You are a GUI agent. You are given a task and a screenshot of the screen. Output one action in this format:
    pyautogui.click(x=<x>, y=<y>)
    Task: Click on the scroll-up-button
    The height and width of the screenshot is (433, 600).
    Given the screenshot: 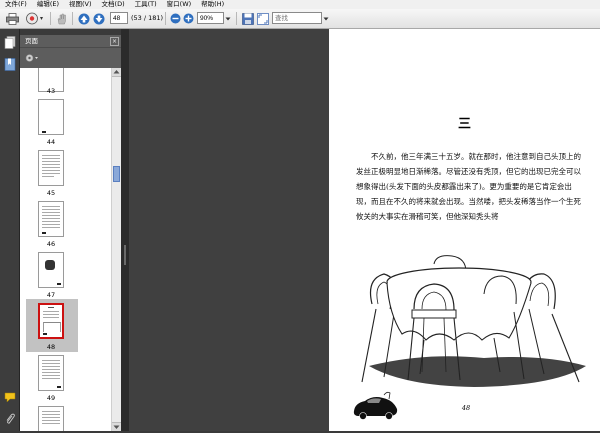 What is the action you would take?
    pyautogui.click(x=116, y=72)
    